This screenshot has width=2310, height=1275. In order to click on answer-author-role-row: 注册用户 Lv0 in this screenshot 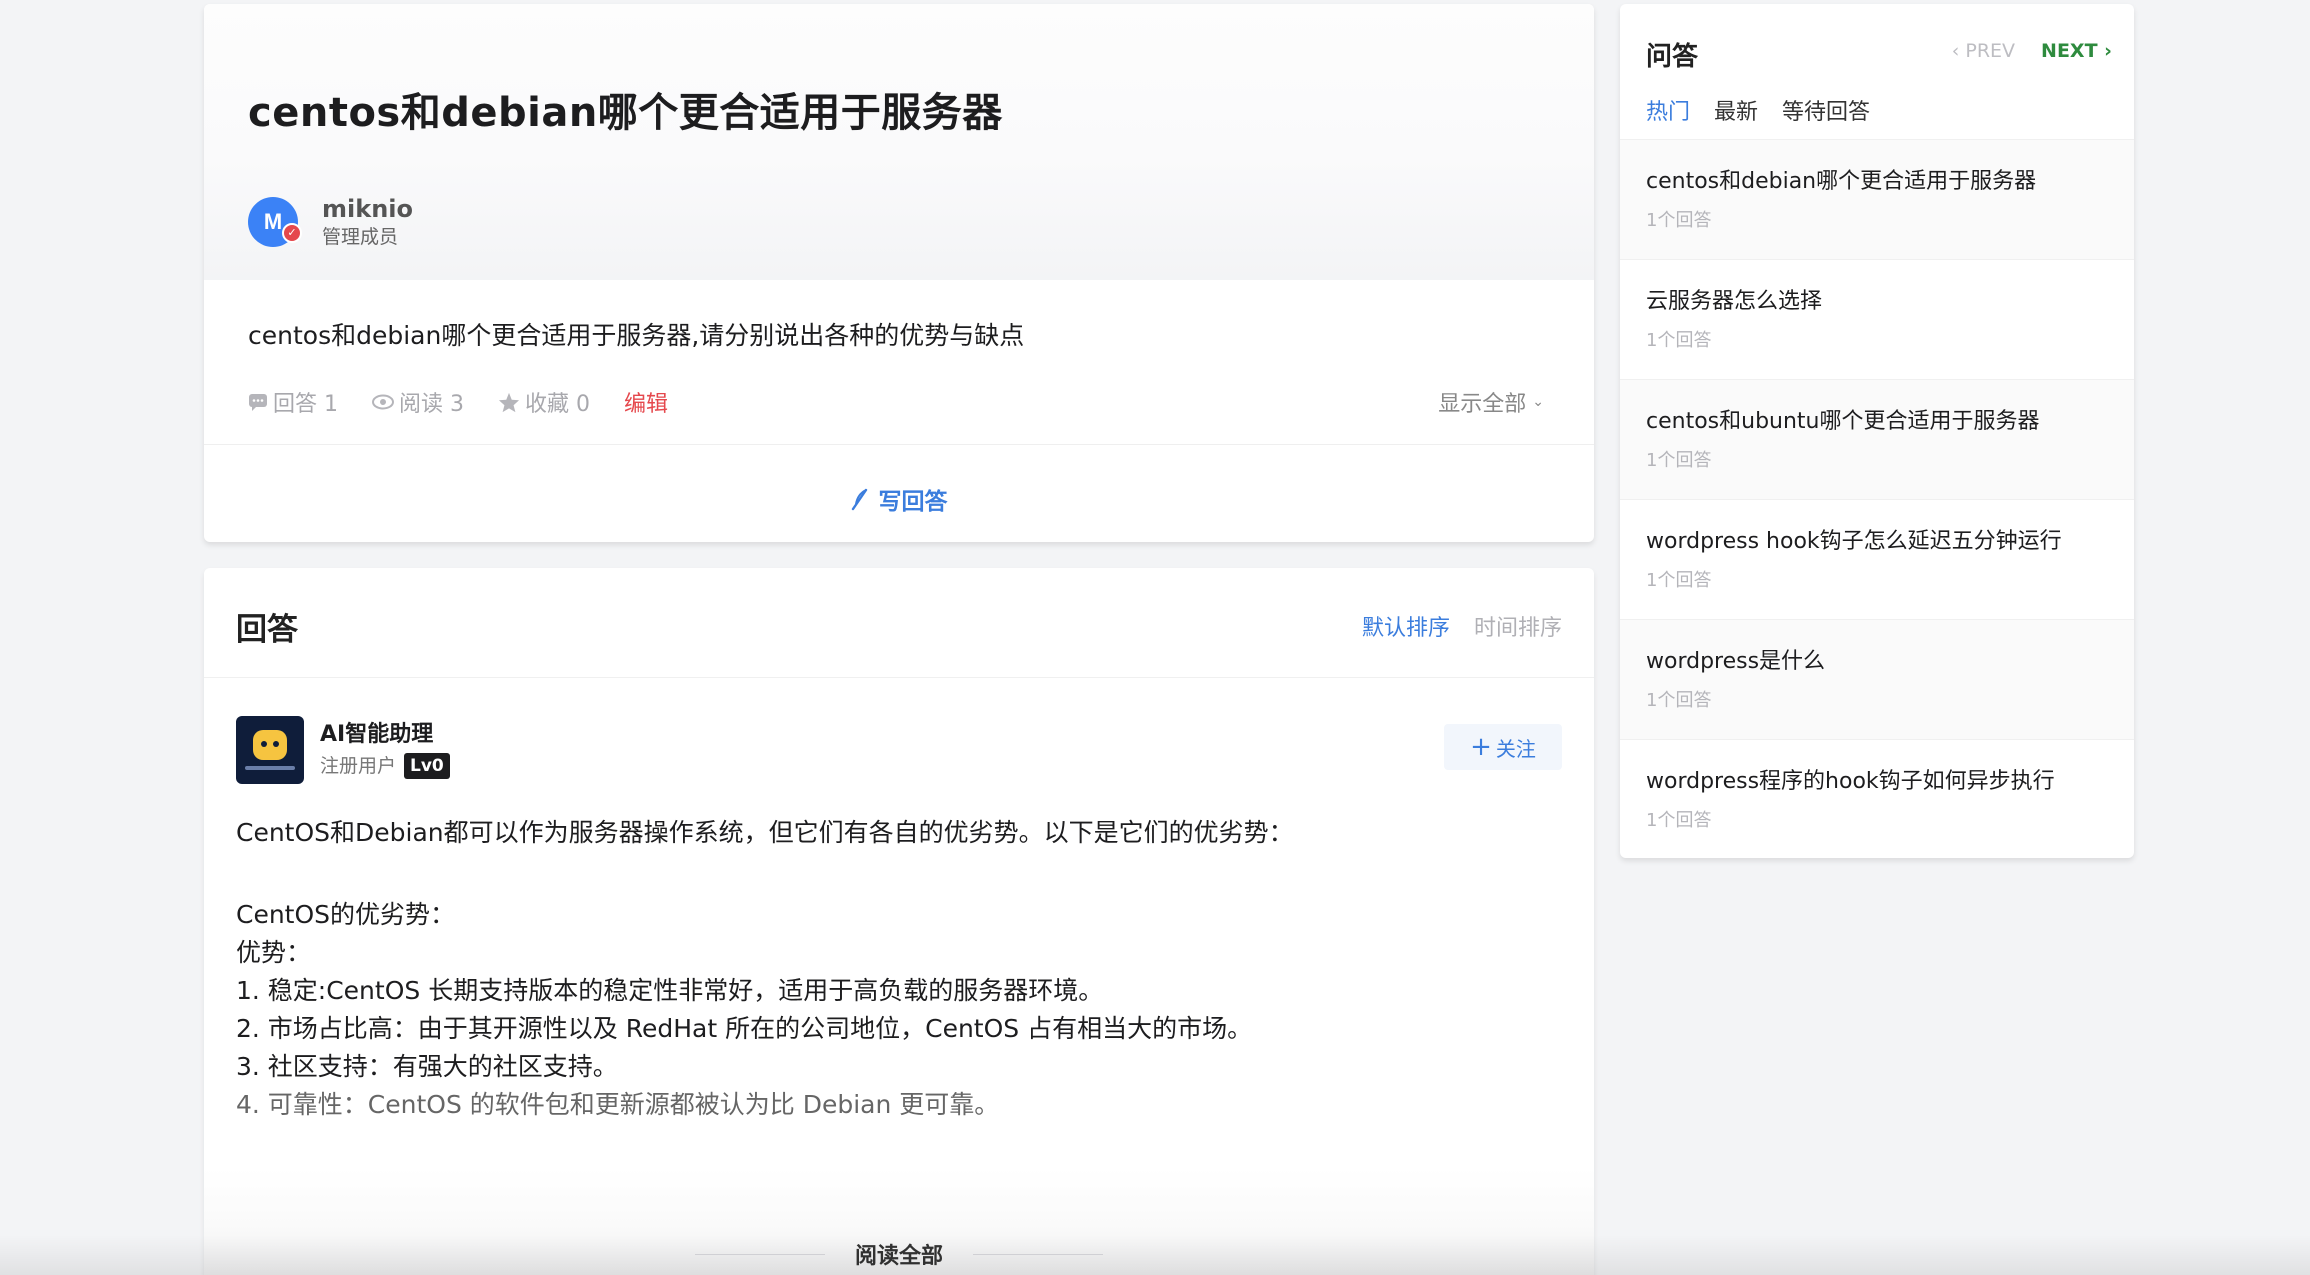, I will do `click(385, 766)`.